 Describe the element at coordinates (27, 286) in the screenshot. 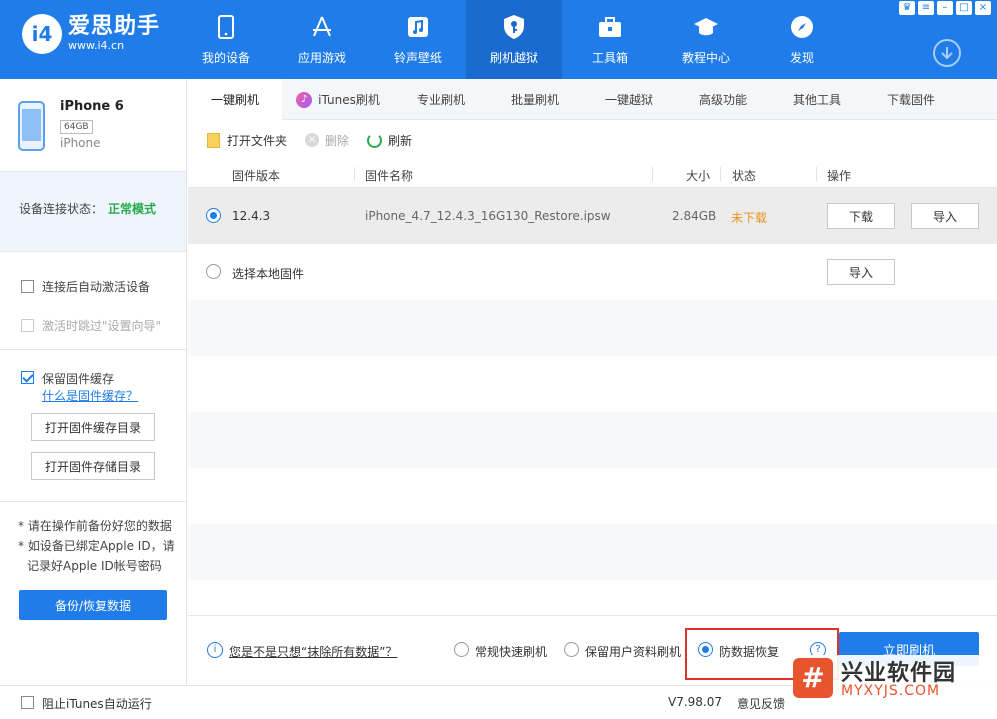

I see `auto-activate-checkbox` at that location.